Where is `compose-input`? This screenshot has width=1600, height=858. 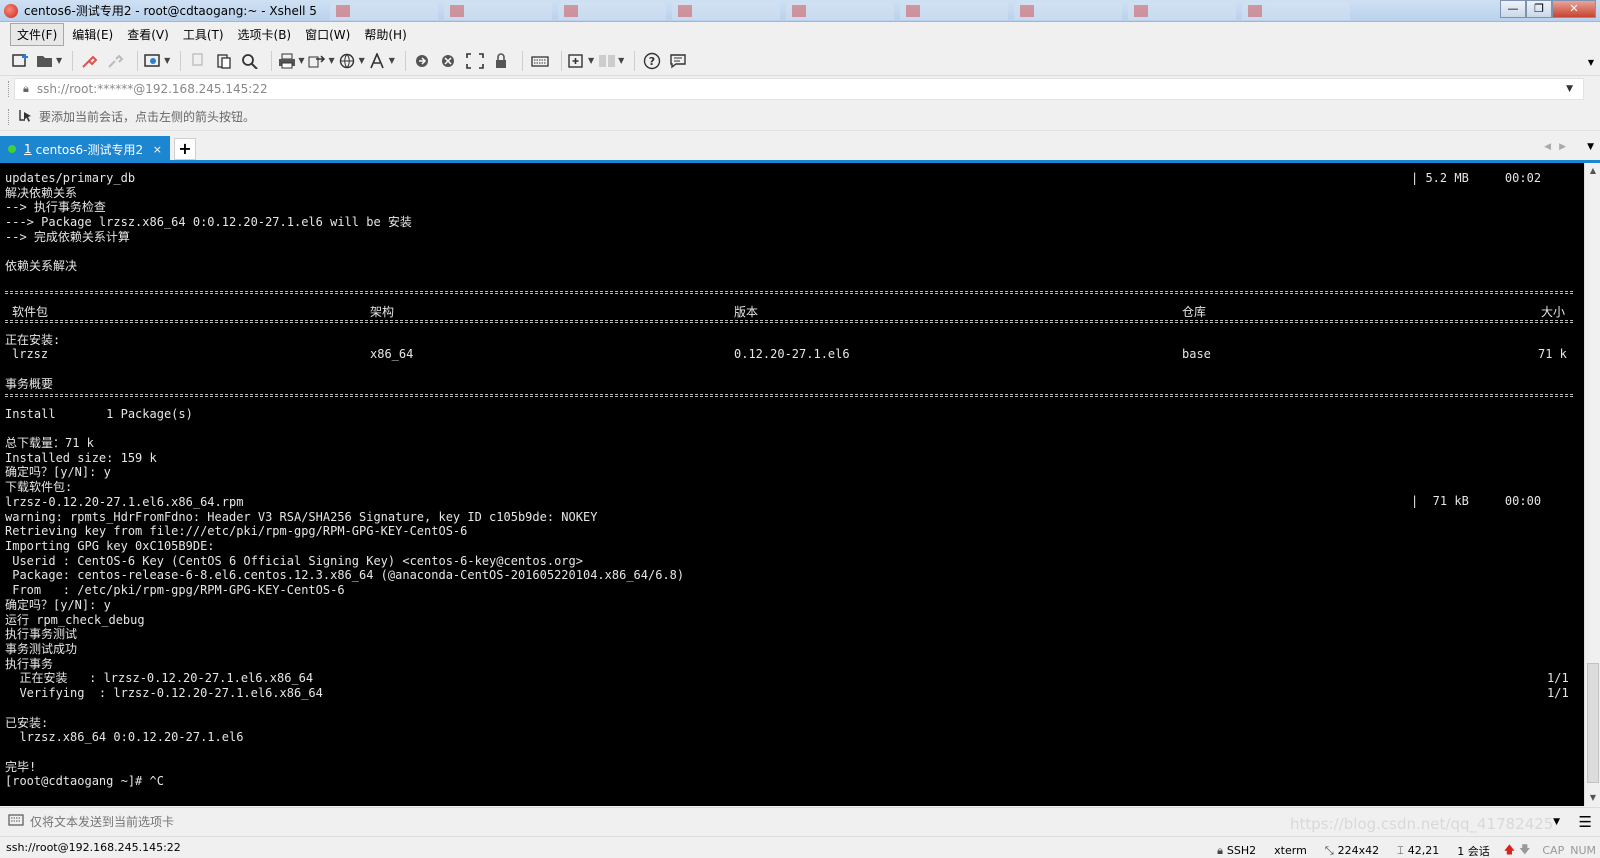
compose-input is located at coordinates (730, 821).